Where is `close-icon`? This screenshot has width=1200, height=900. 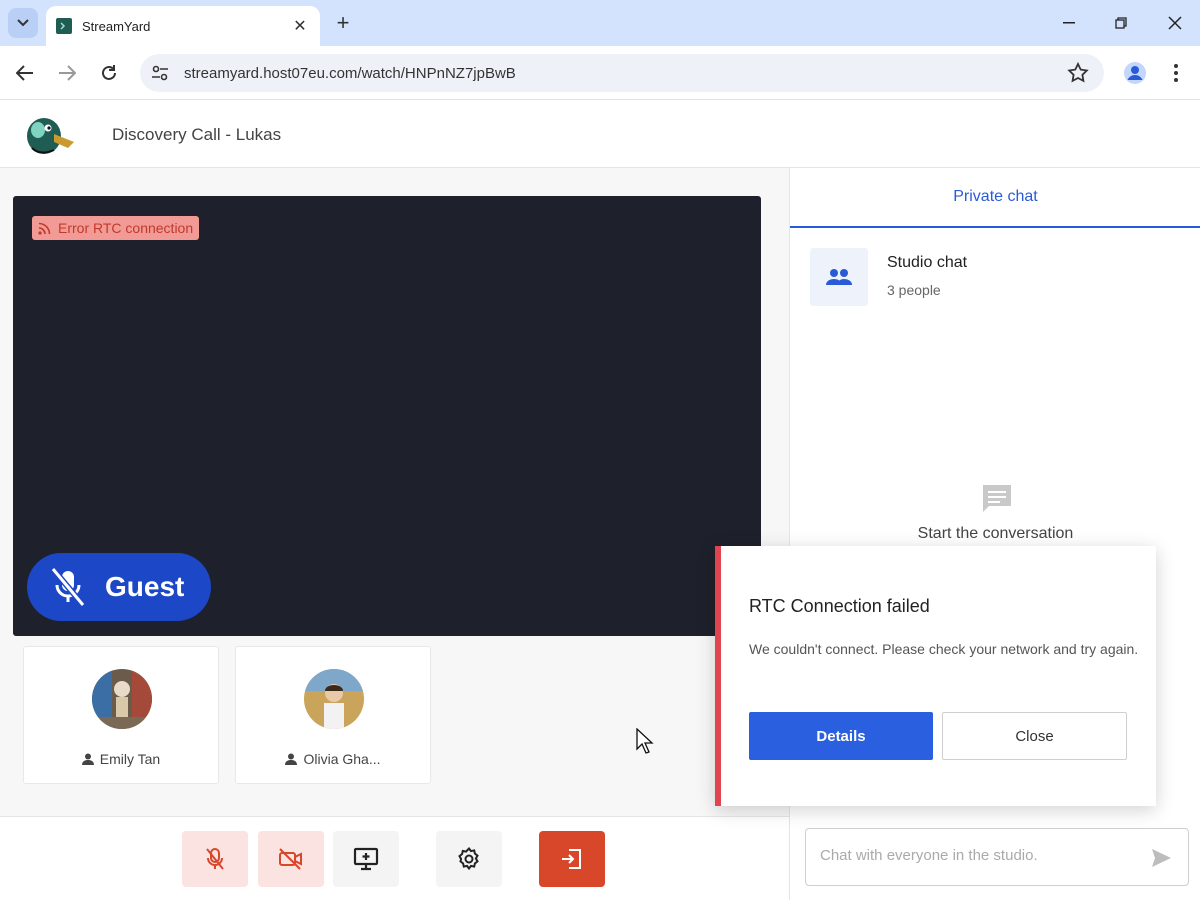
close-icon is located at coordinates (1175, 23).